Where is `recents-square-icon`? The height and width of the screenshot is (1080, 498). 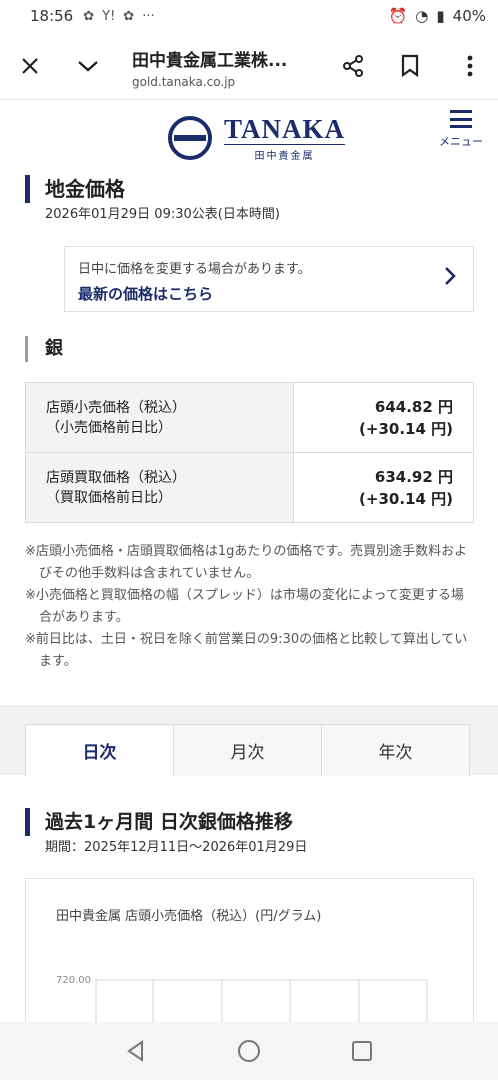 recents-square-icon is located at coordinates (361, 1051).